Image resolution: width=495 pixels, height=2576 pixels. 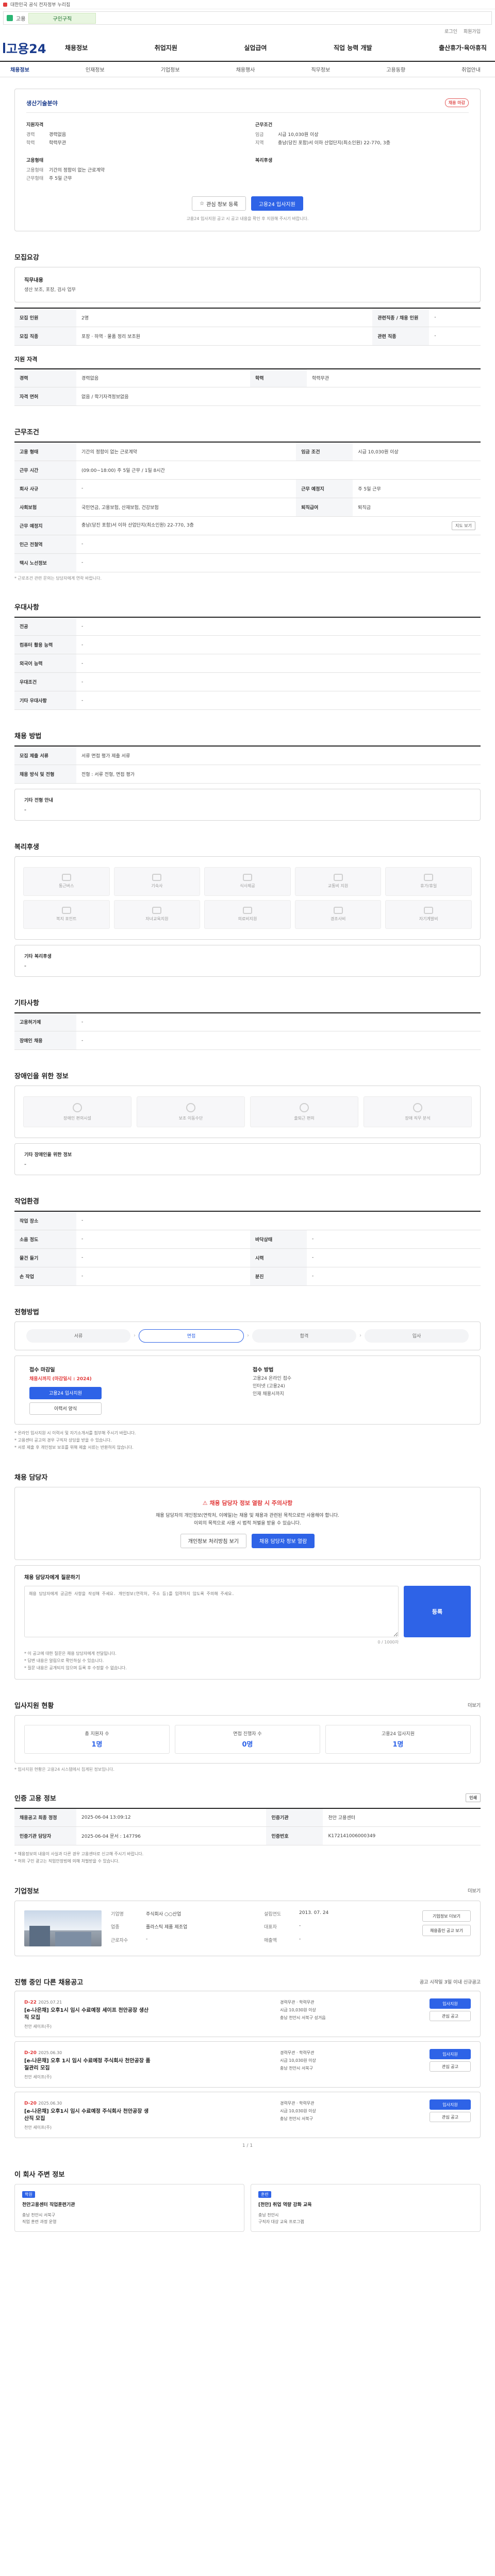 I want to click on job-title-link: [e-나은채] 오후 1시 임시 수료예정 주식회사 천안공장 품질관리 모집, so click(x=89, y=2065).